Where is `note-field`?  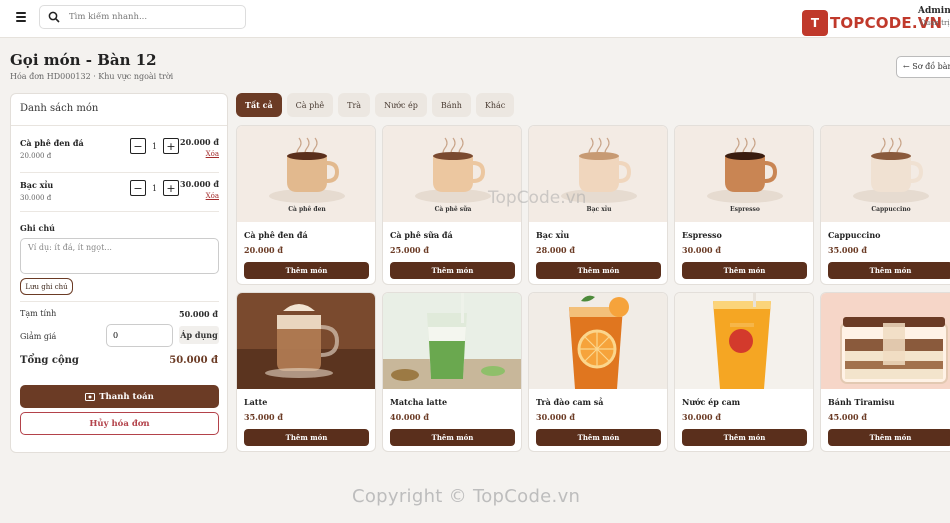
note-field is located at coordinates (119, 256).